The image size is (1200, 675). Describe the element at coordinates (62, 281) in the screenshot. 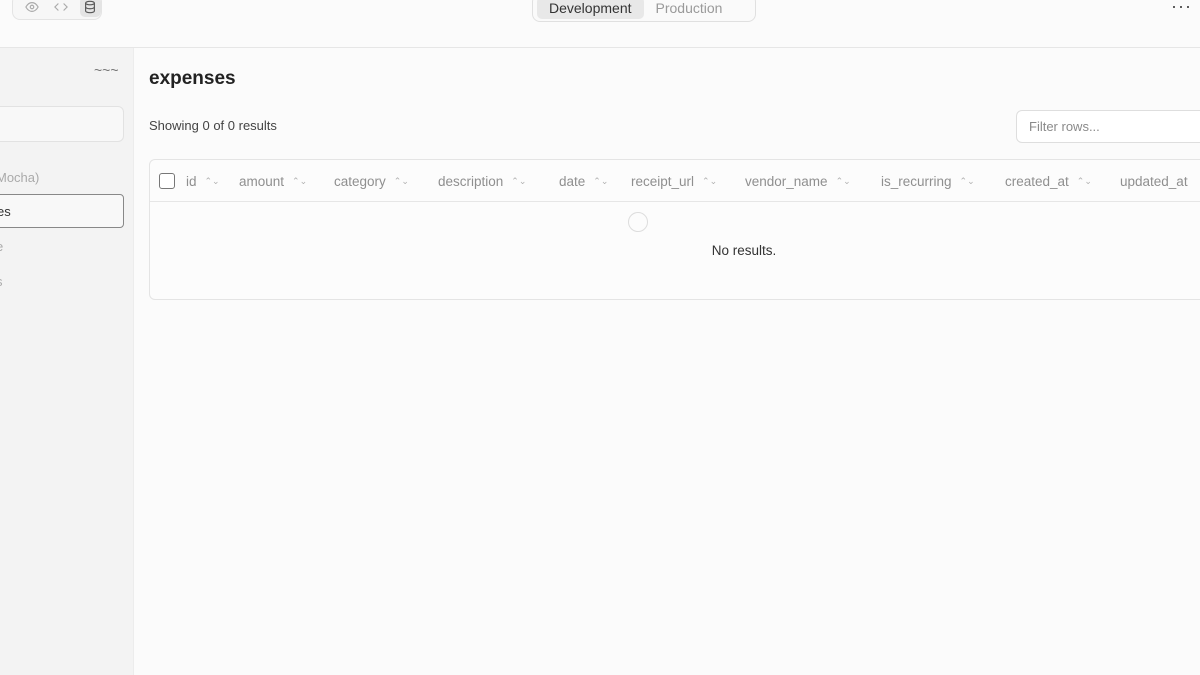

I see `sidebar-item-4: s` at that location.